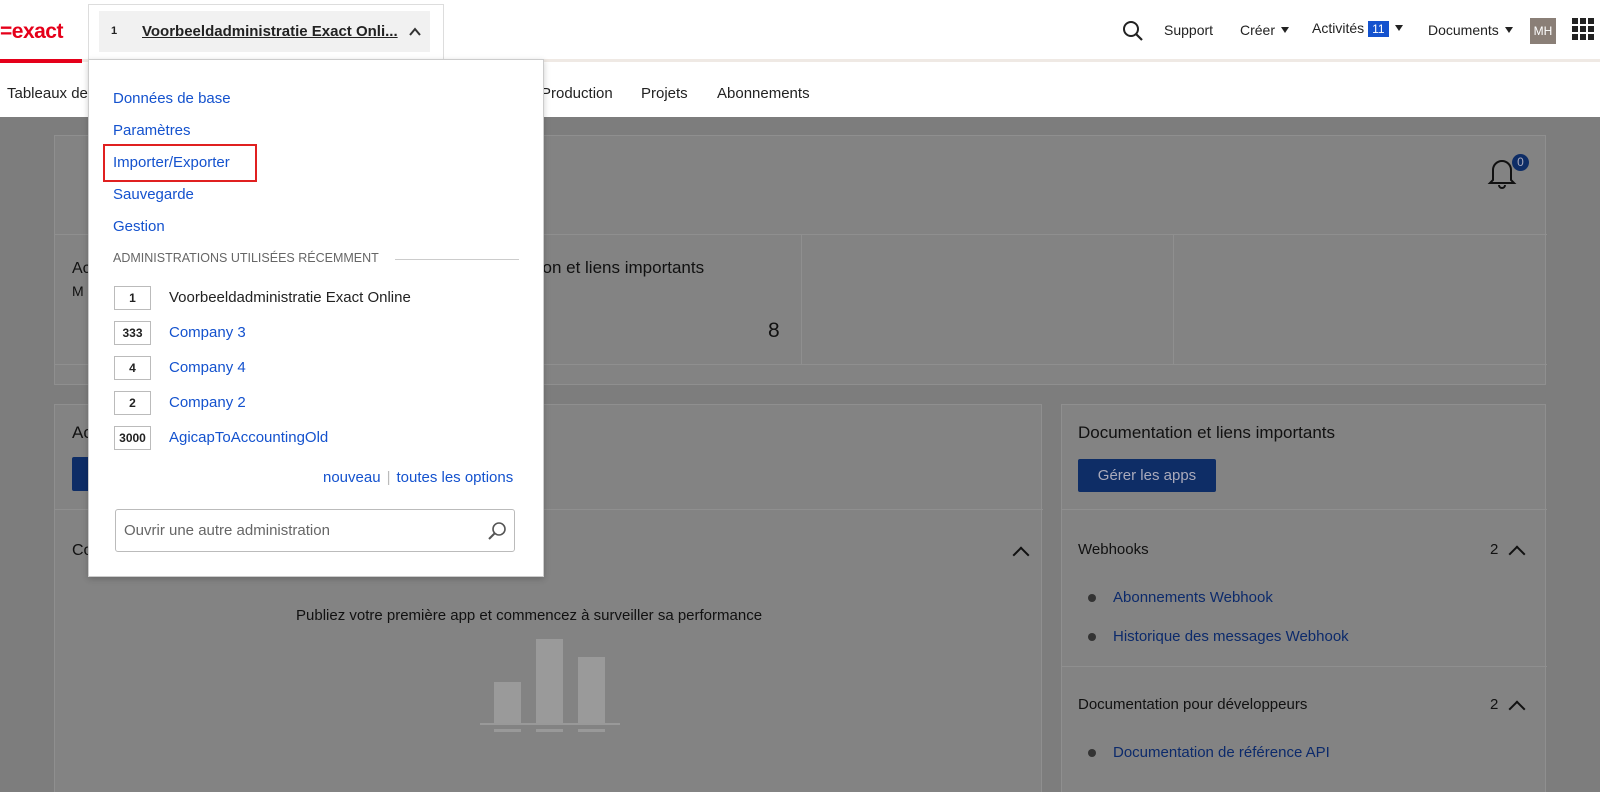 This screenshot has width=1600, height=792. I want to click on administration-number: 3000, so click(132, 438).